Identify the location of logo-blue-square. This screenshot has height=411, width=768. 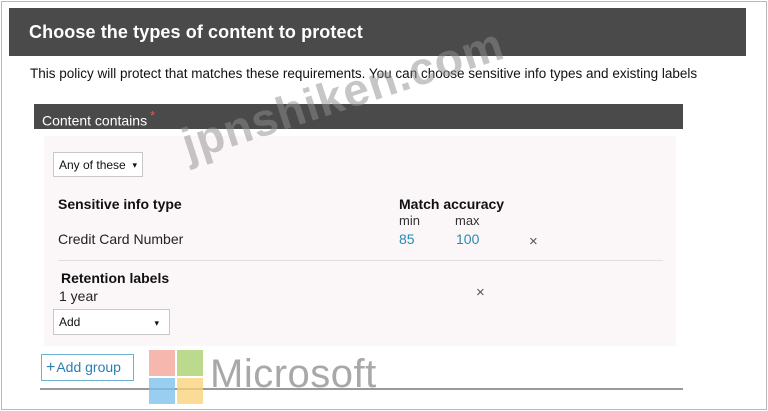
(162, 391).